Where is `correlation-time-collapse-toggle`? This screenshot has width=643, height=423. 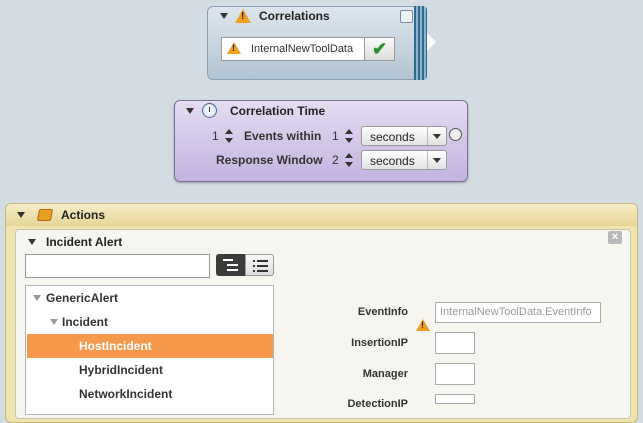
correlation-time-collapse-toggle is located at coordinates (190, 111).